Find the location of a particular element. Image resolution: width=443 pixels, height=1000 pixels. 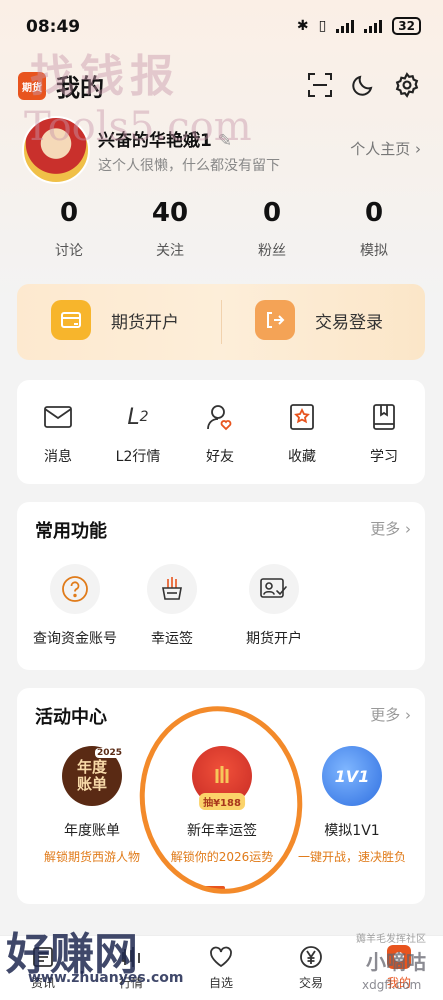

app-logo: 期货 is located at coordinates (32, 86).